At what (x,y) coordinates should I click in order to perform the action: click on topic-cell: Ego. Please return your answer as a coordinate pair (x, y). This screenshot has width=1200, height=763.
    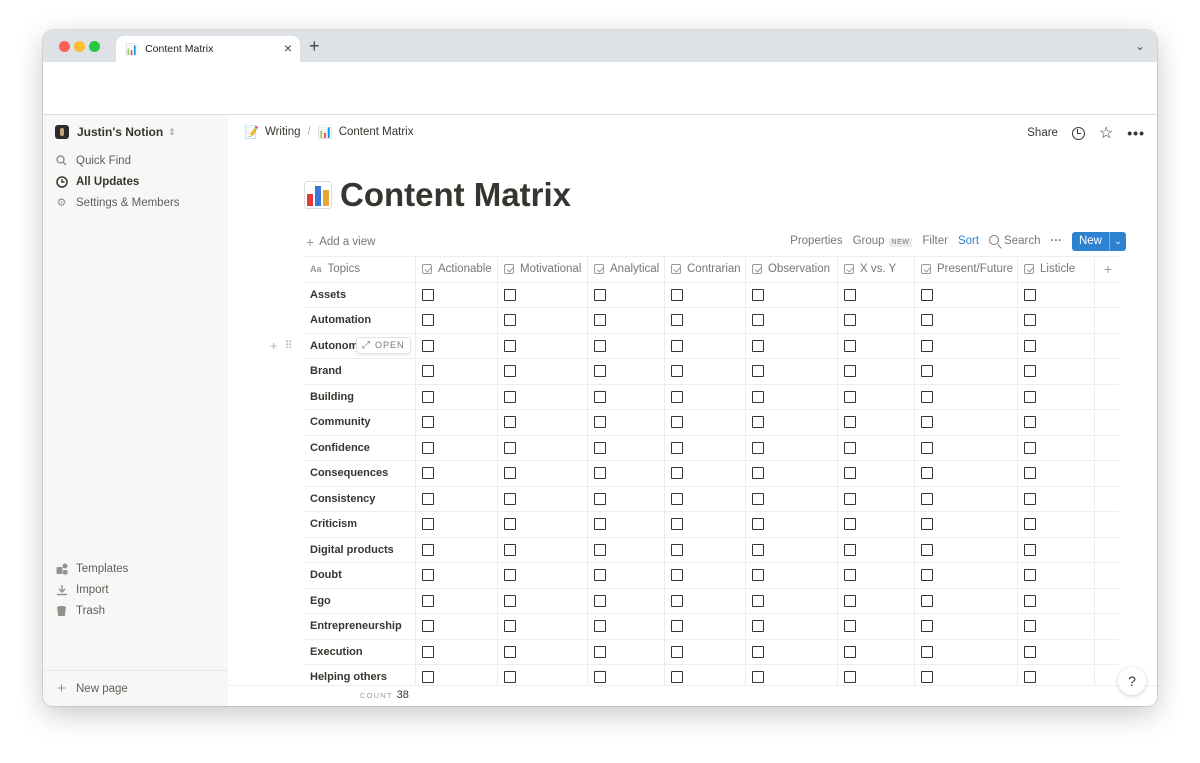
    Looking at the image, I should click on (360, 600).